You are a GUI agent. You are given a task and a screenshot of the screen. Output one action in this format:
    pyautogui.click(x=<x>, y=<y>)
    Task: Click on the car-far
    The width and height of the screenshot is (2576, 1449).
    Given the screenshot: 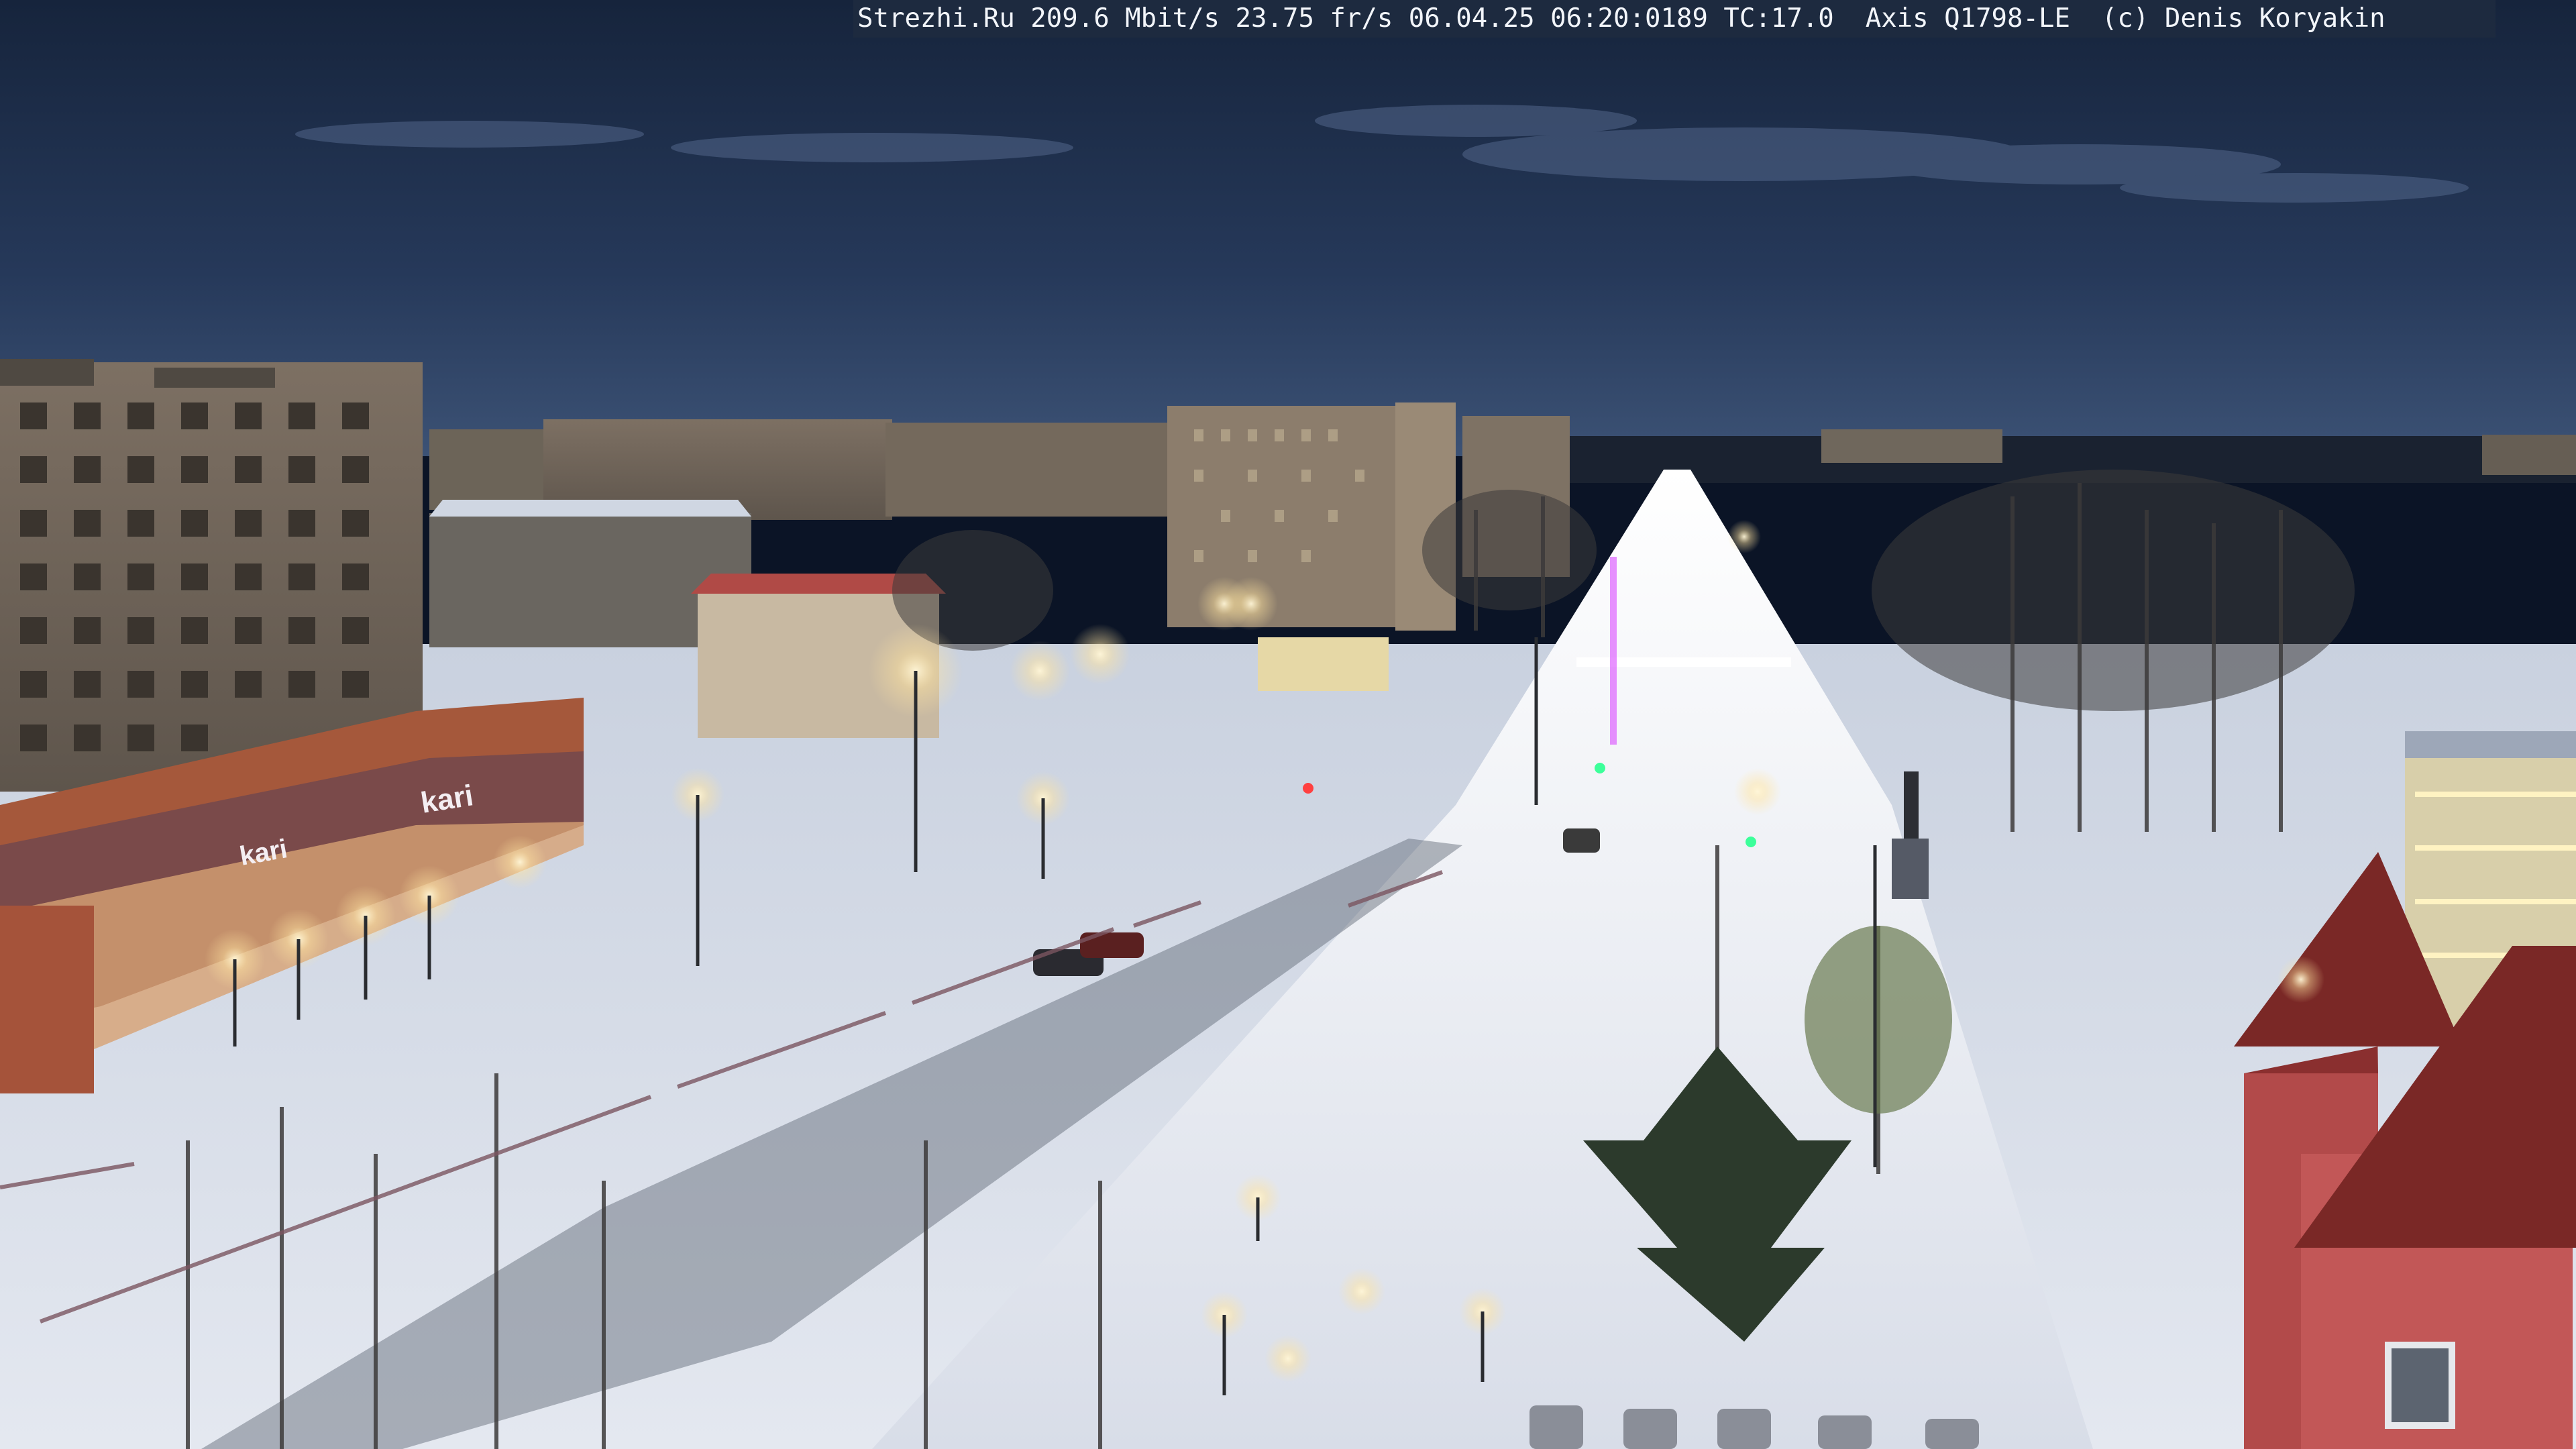 What is the action you would take?
    pyautogui.click(x=1581, y=840)
    